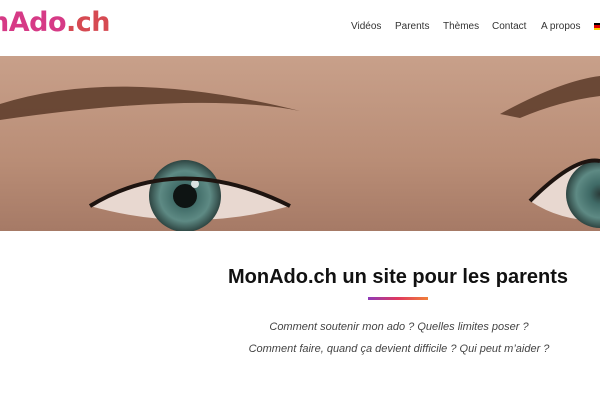  What do you see at coordinates (461, 26) in the screenshot?
I see `nav-item-themes: Thèmes` at bounding box center [461, 26].